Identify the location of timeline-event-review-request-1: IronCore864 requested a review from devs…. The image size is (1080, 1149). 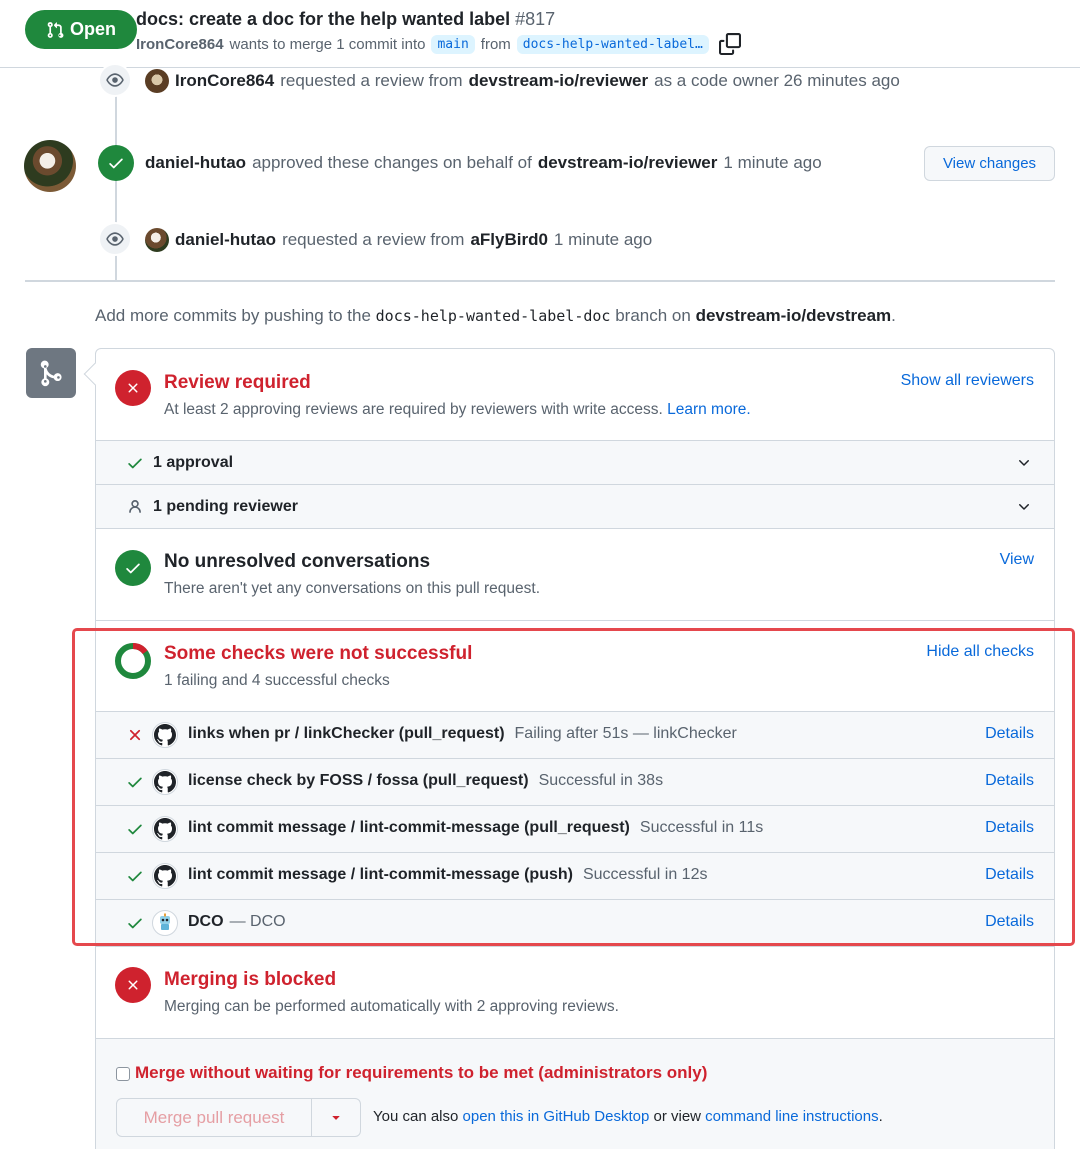
(522, 81).